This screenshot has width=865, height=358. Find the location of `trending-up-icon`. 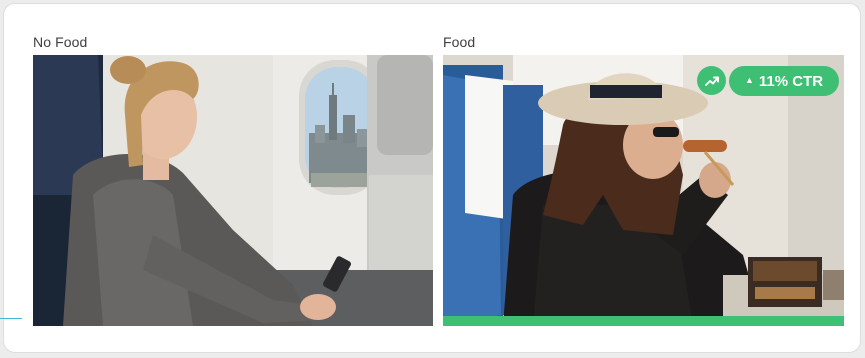

trending-up-icon is located at coordinates (711, 81).